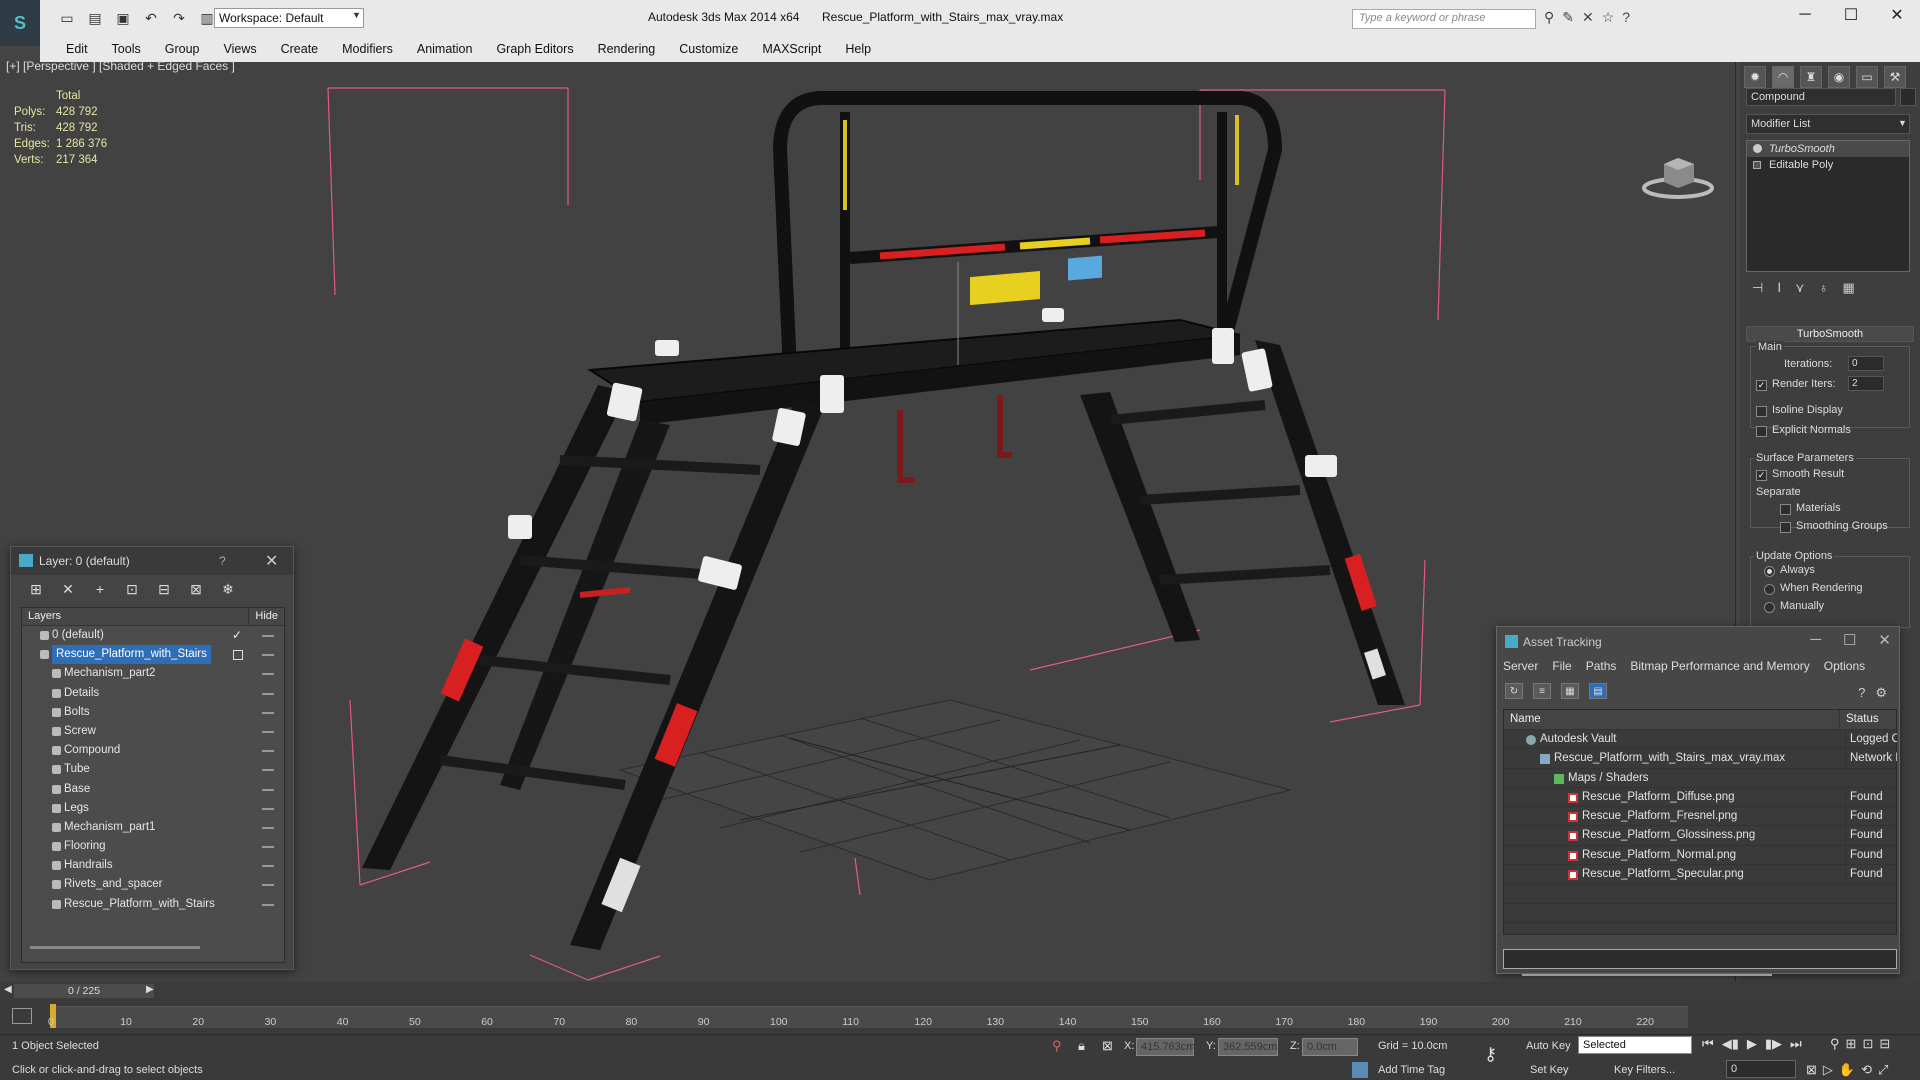 The image size is (1920, 1080). I want to click on column-name: Name, so click(1672, 719).